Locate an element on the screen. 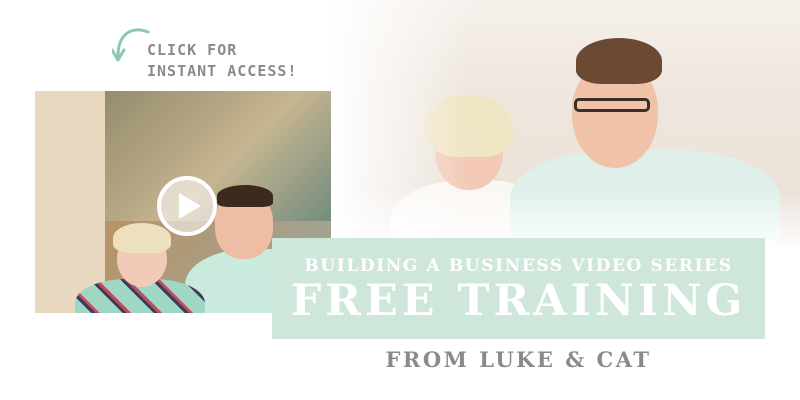 This screenshot has height=400, width=800. click-for-access-callout: CLICK FOR INSTANT ACCESS! is located at coordinates (222, 61).